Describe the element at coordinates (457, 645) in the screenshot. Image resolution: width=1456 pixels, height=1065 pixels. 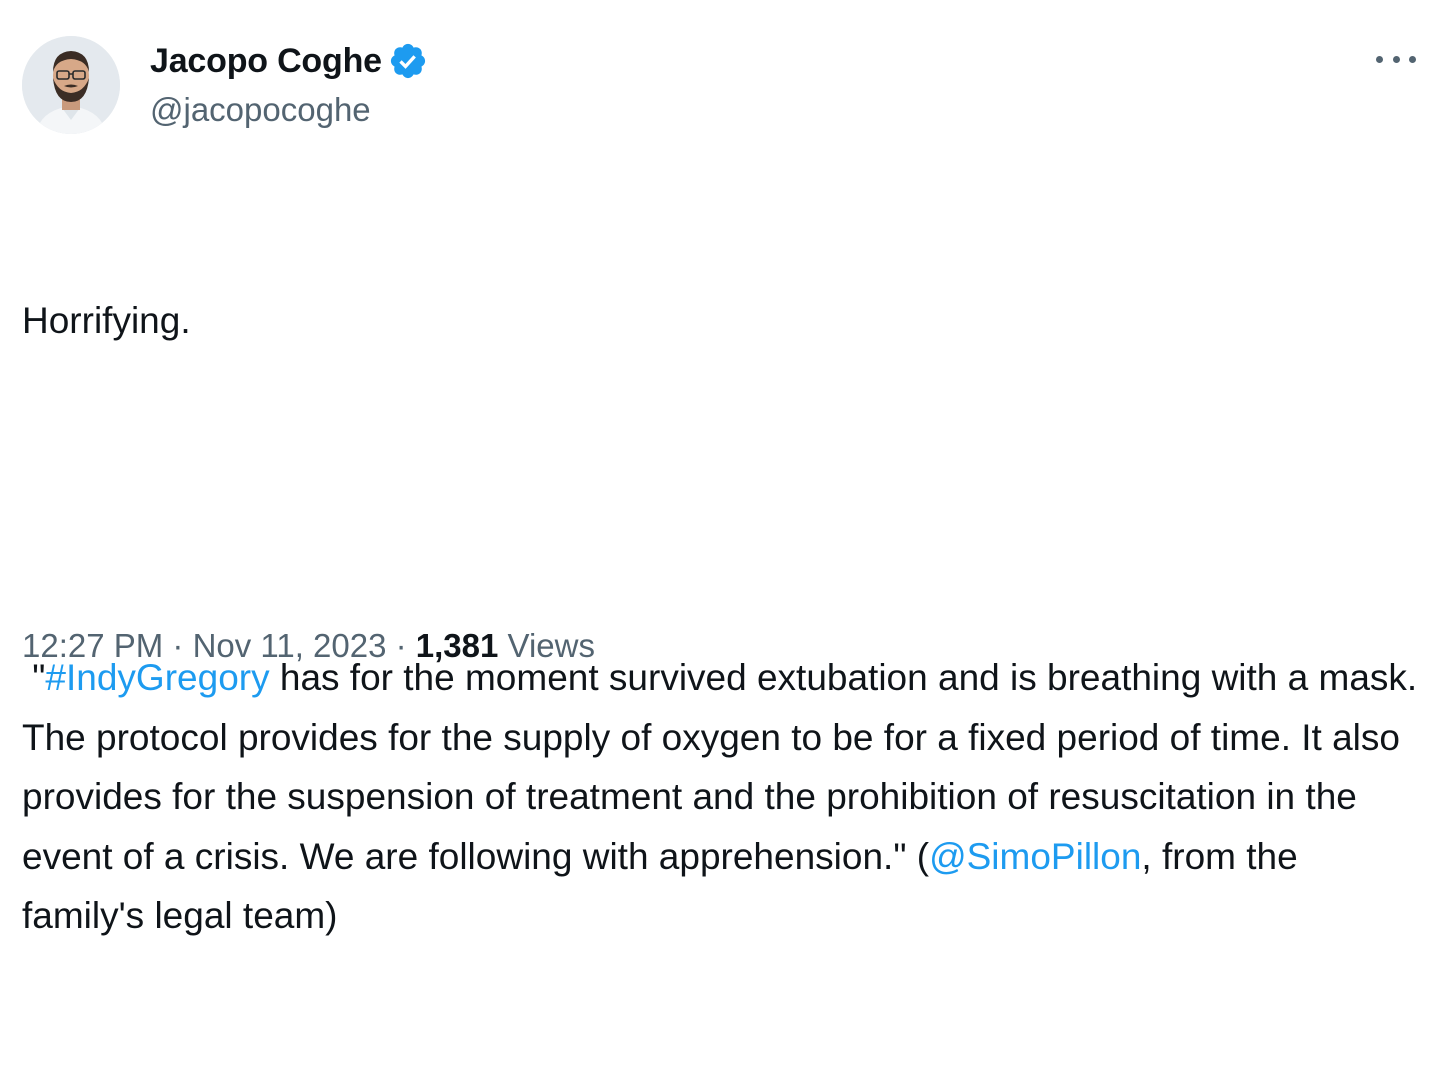
I see `views-count: 1,381` at that location.